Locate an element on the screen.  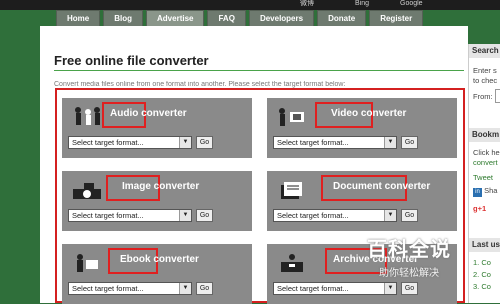
share-button: in Sha is located at coordinates (485, 191).